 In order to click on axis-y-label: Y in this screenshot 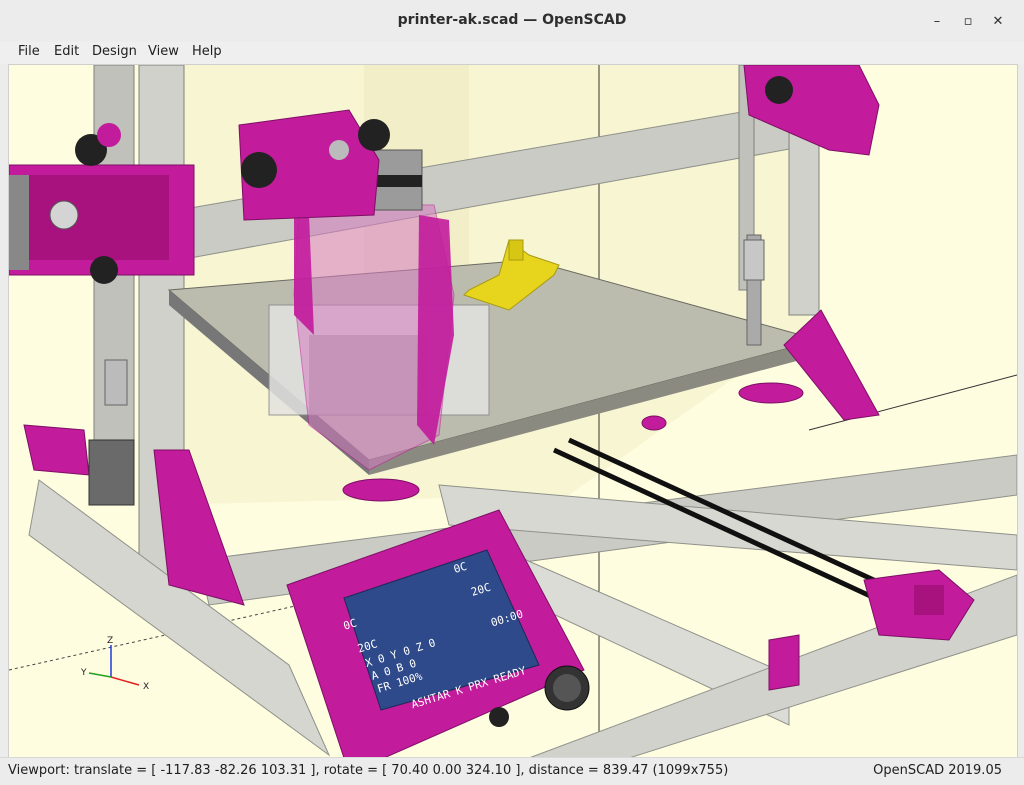, I will do `click(83, 673)`.